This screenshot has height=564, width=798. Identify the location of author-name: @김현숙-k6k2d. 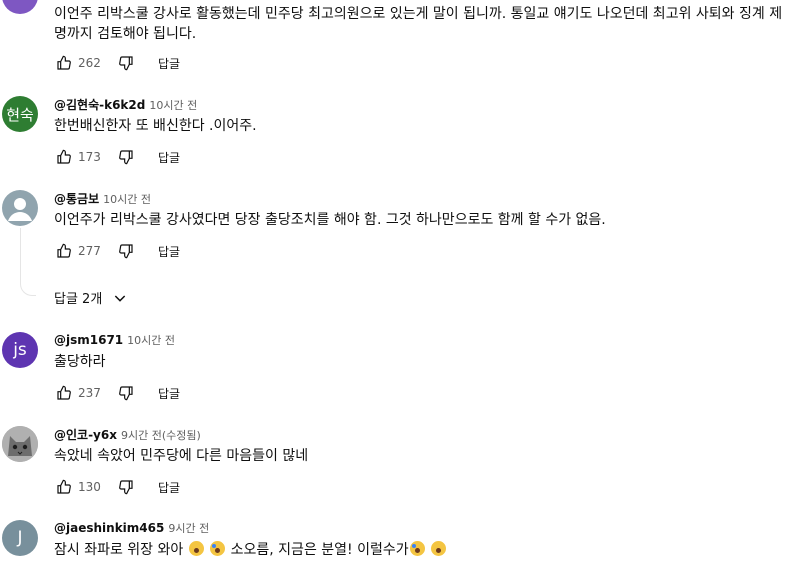
(99, 105).